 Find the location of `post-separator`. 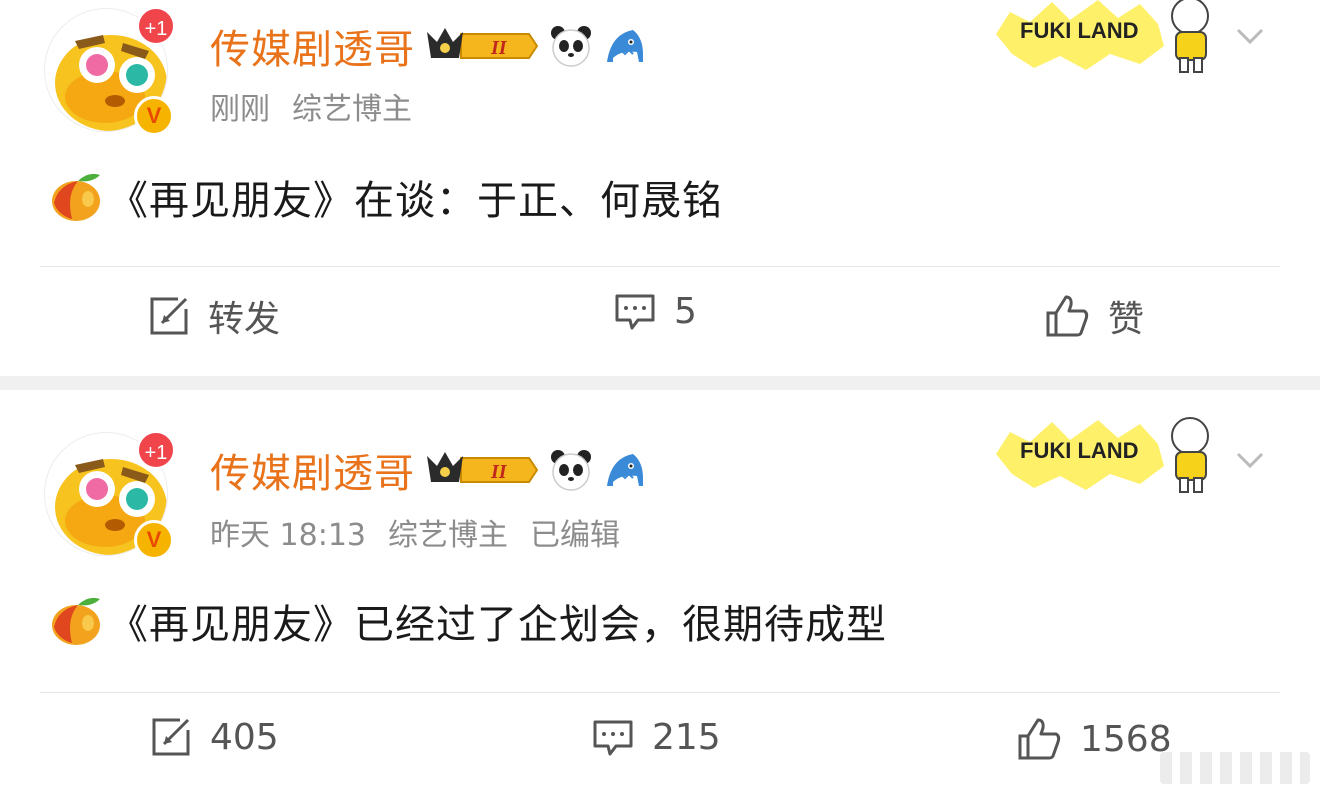

post-separator is located at coordinates (660, 383).